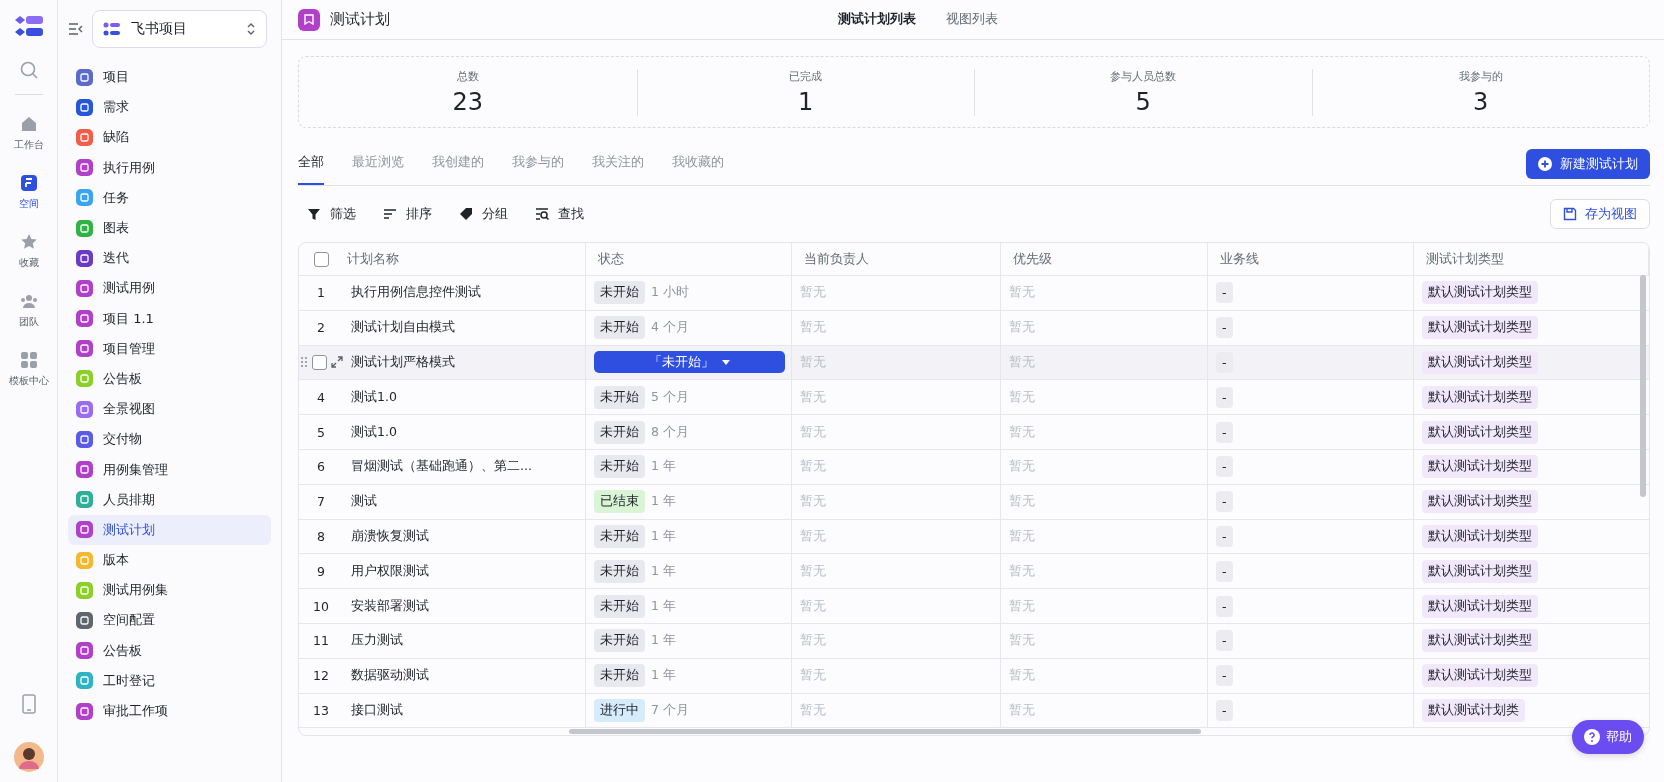 The image size is (1664, 782). I want to click on plan-name: 测试计划自由模式, so click(403, 328).